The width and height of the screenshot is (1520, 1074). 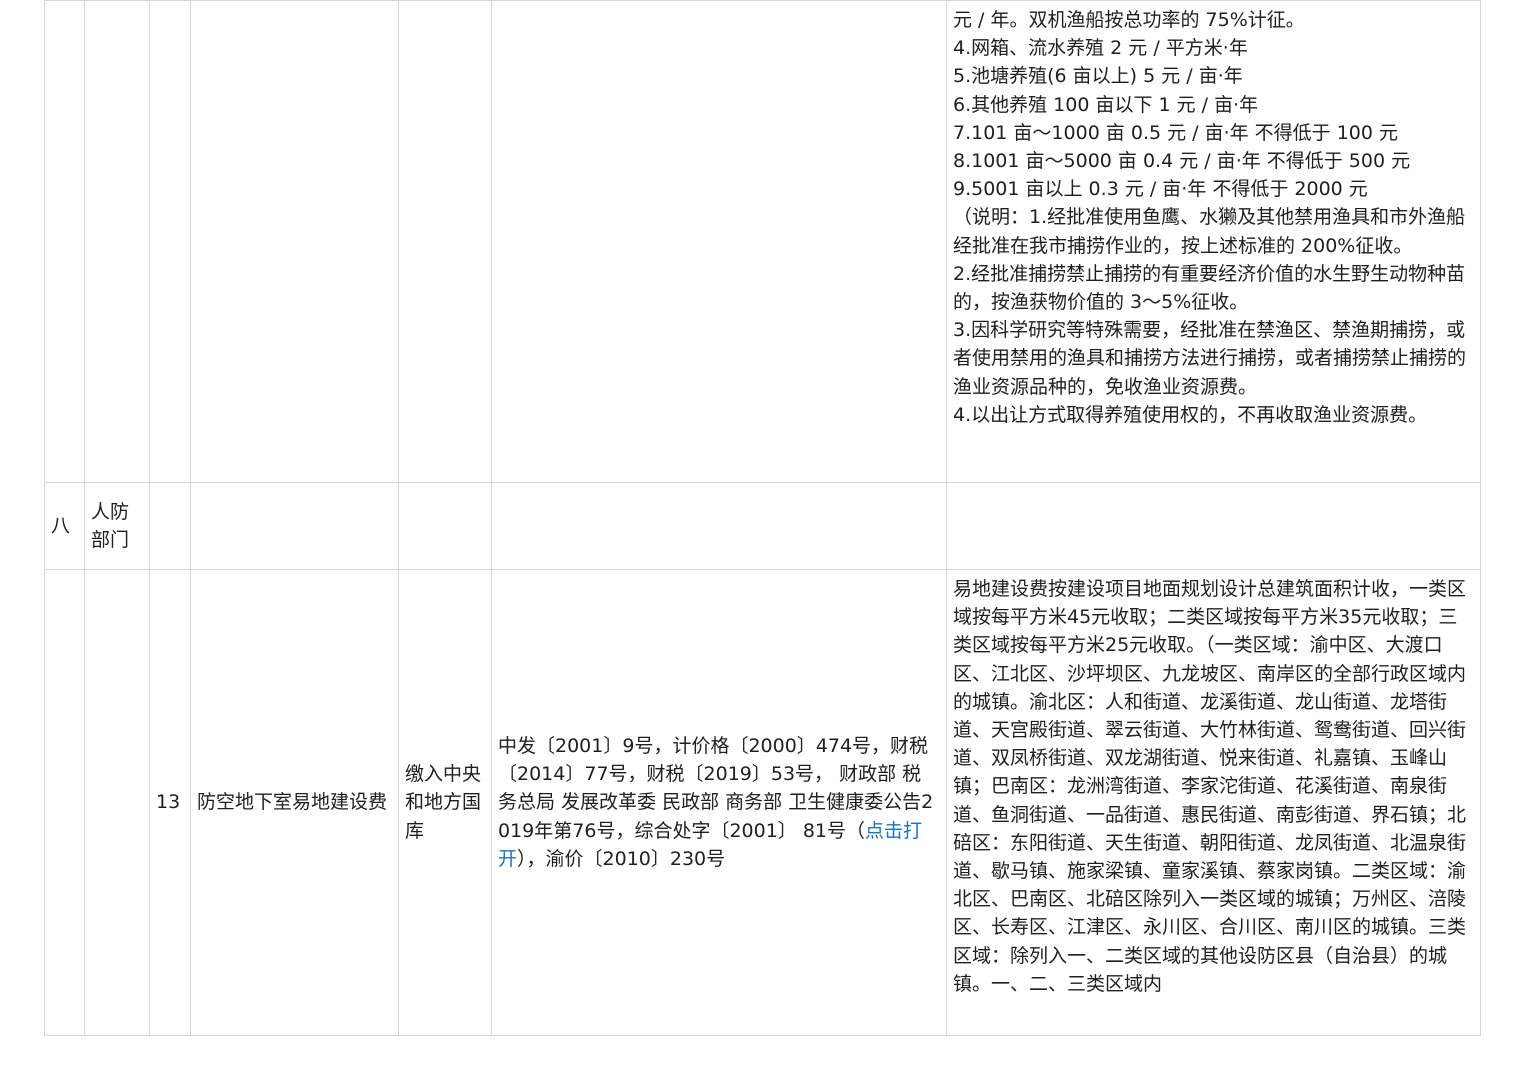 I want to click on table-row-section: 八 人防部门, so click(x=762, y=526).